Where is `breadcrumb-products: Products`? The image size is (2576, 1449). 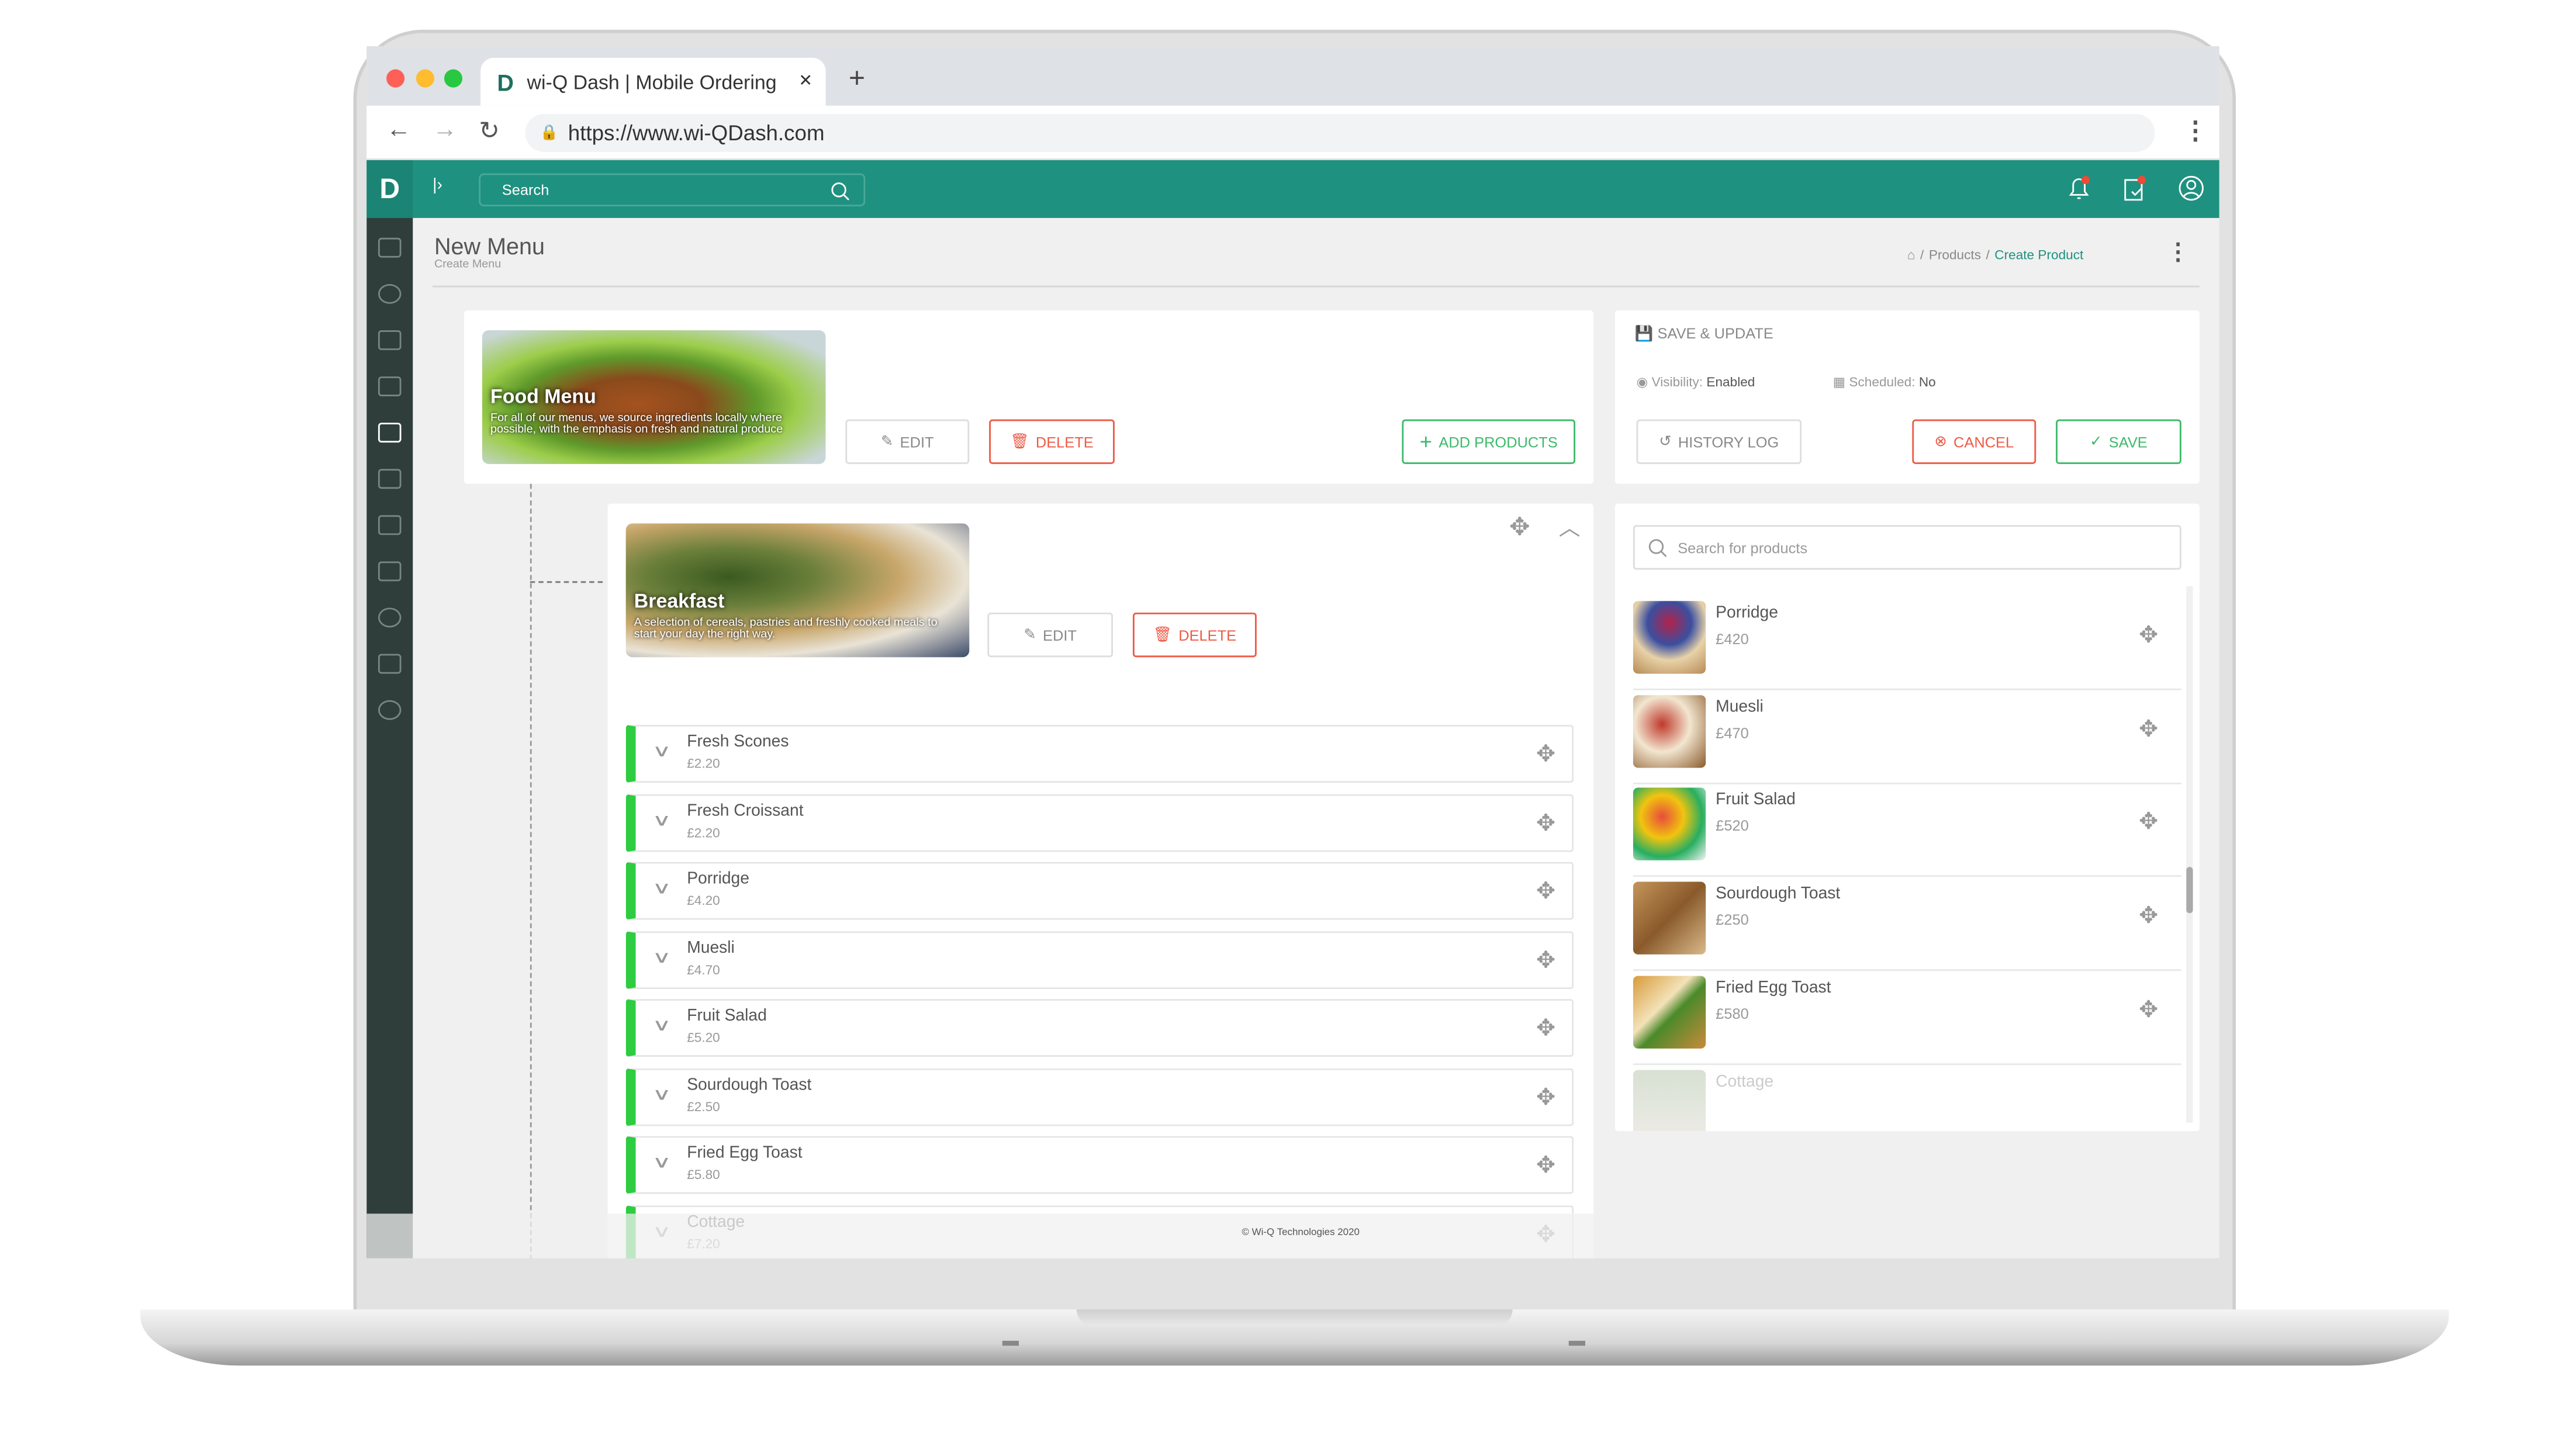
breadcrumb-products: Products is located at coordinates (1955, 255).